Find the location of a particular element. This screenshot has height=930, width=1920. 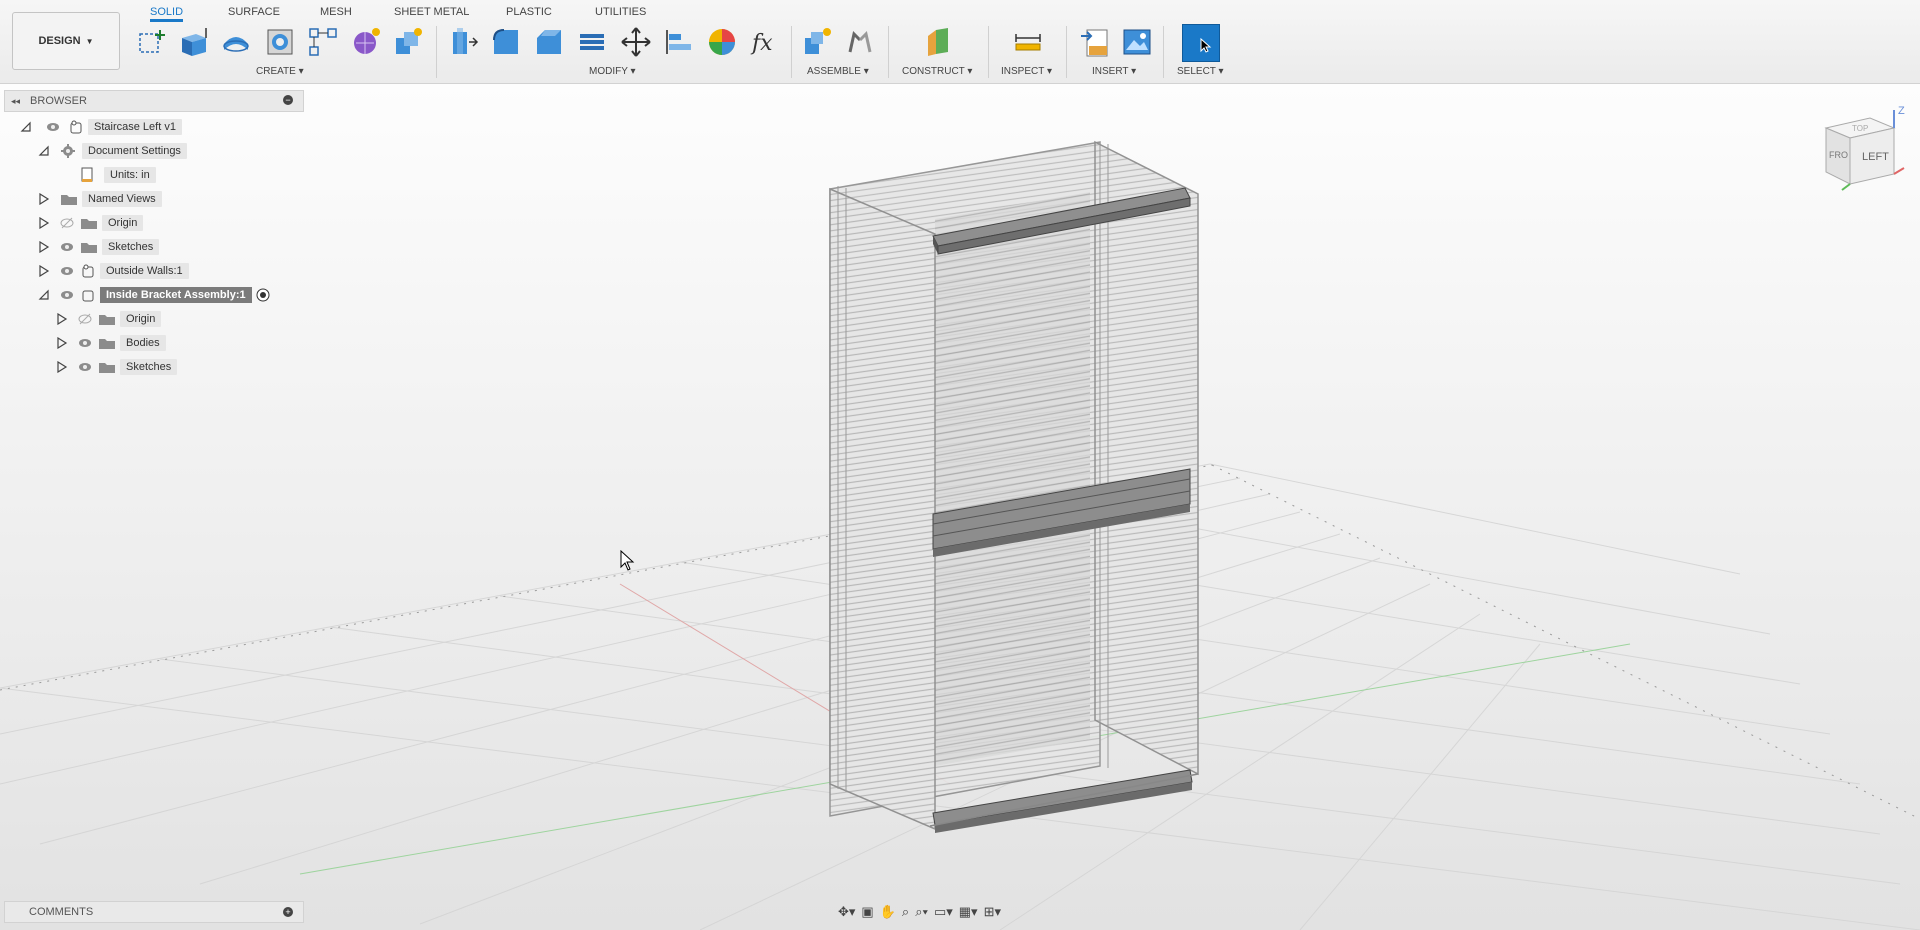

tree-item-outside-walls: Outside Walls:1 is located at coordinates (113, 271).